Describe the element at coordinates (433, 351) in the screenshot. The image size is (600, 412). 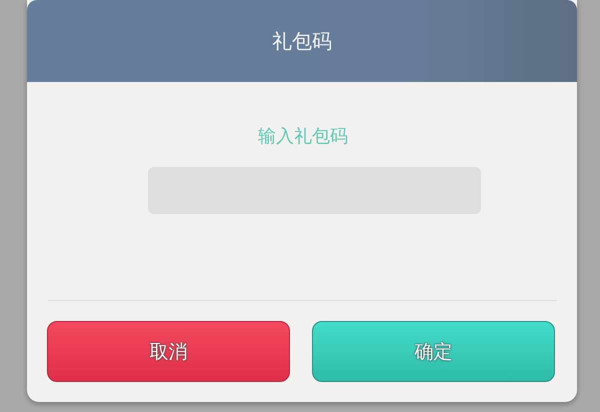
I see `confirm-button: 确定` at that location.